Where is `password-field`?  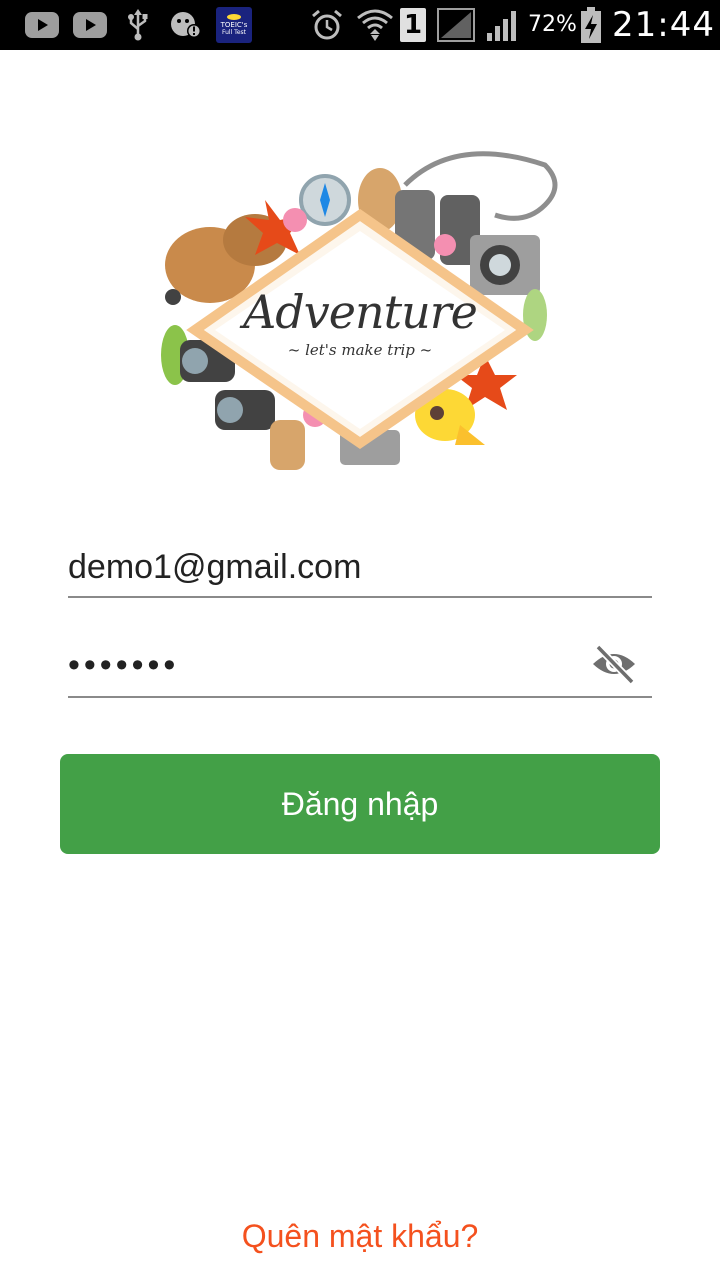
password-field is located at coordinates (318, 665).